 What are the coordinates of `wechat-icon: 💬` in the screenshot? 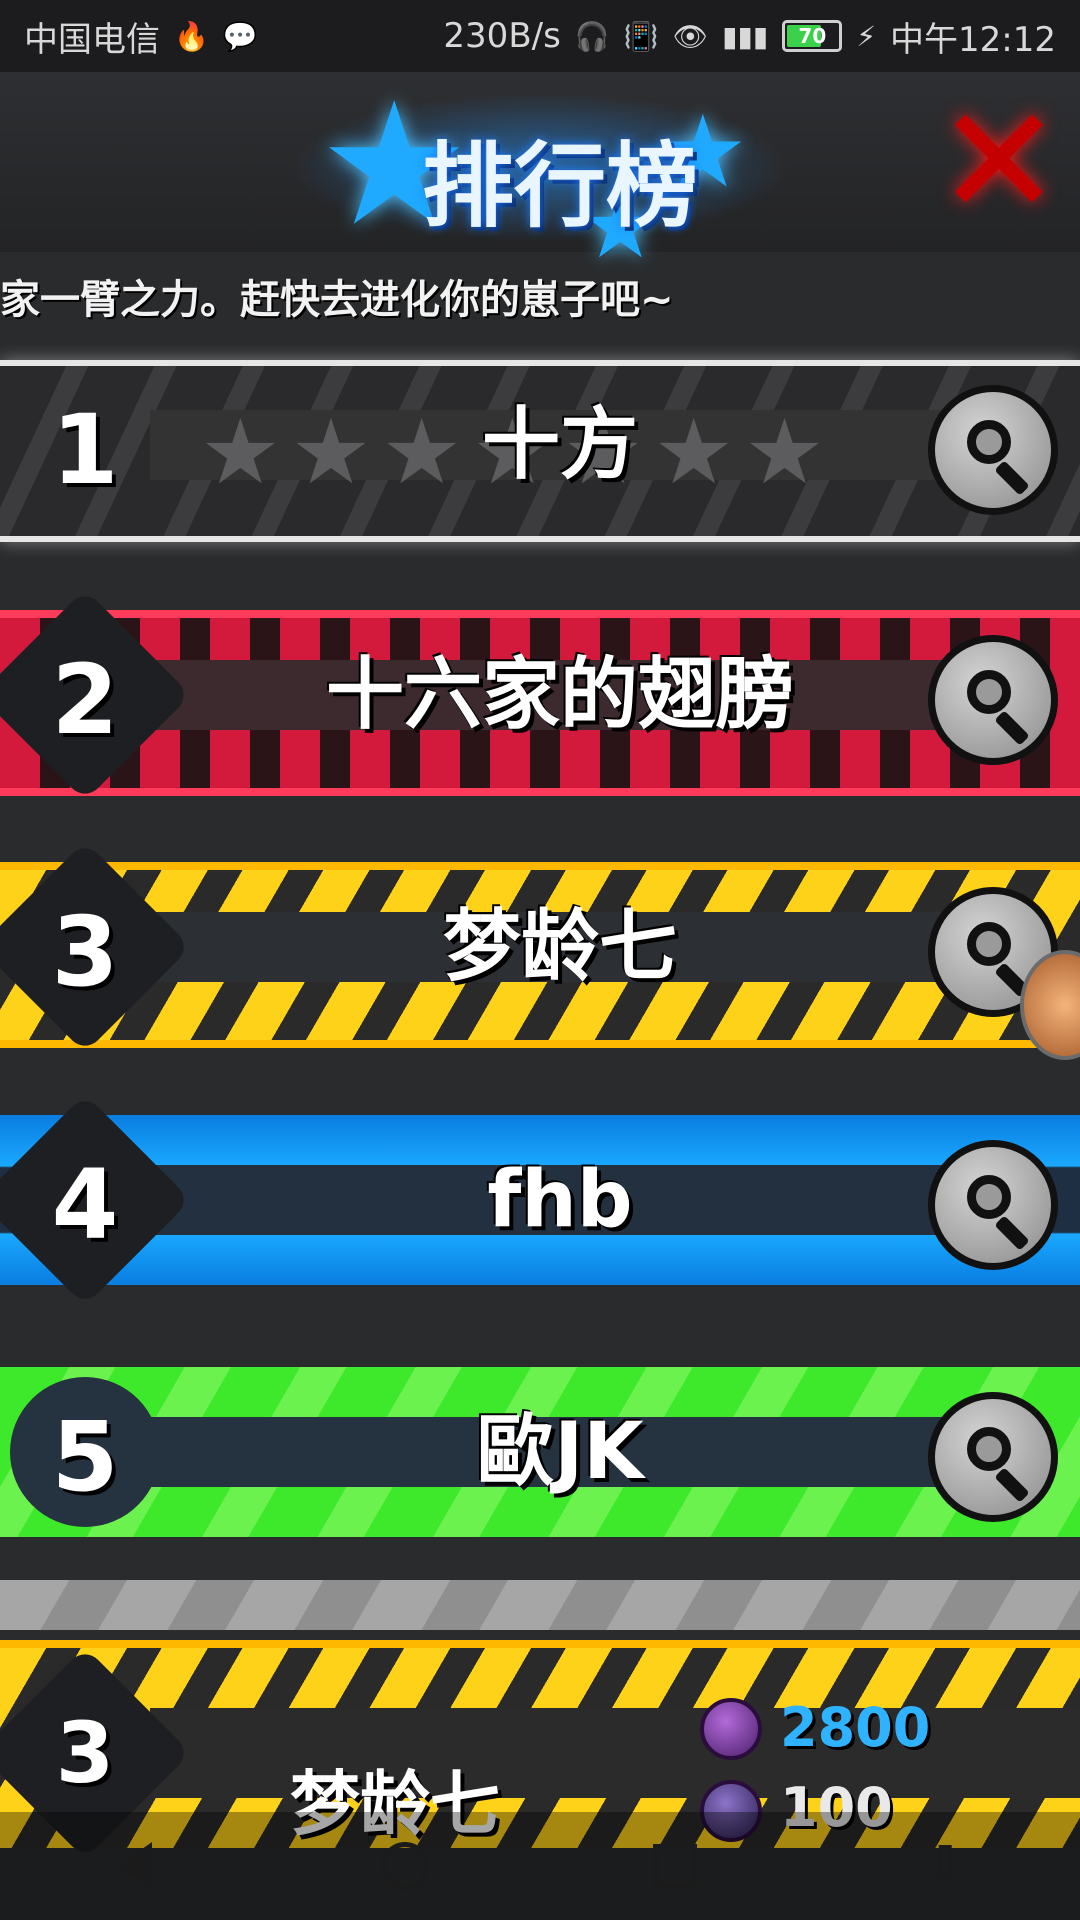 It's located at (240, 36).